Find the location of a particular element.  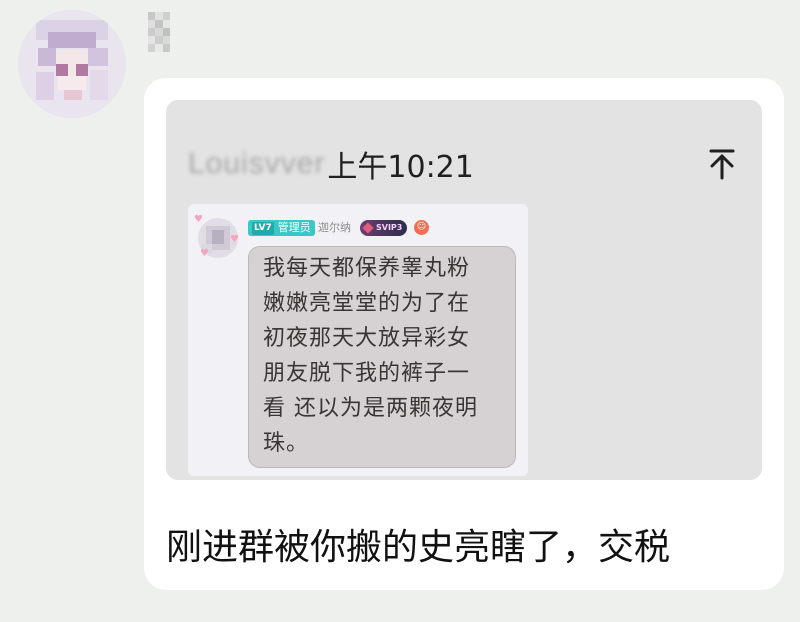

inner-message-line: 我每天都保养睾丸粉 is located at coordinates (367, 268).